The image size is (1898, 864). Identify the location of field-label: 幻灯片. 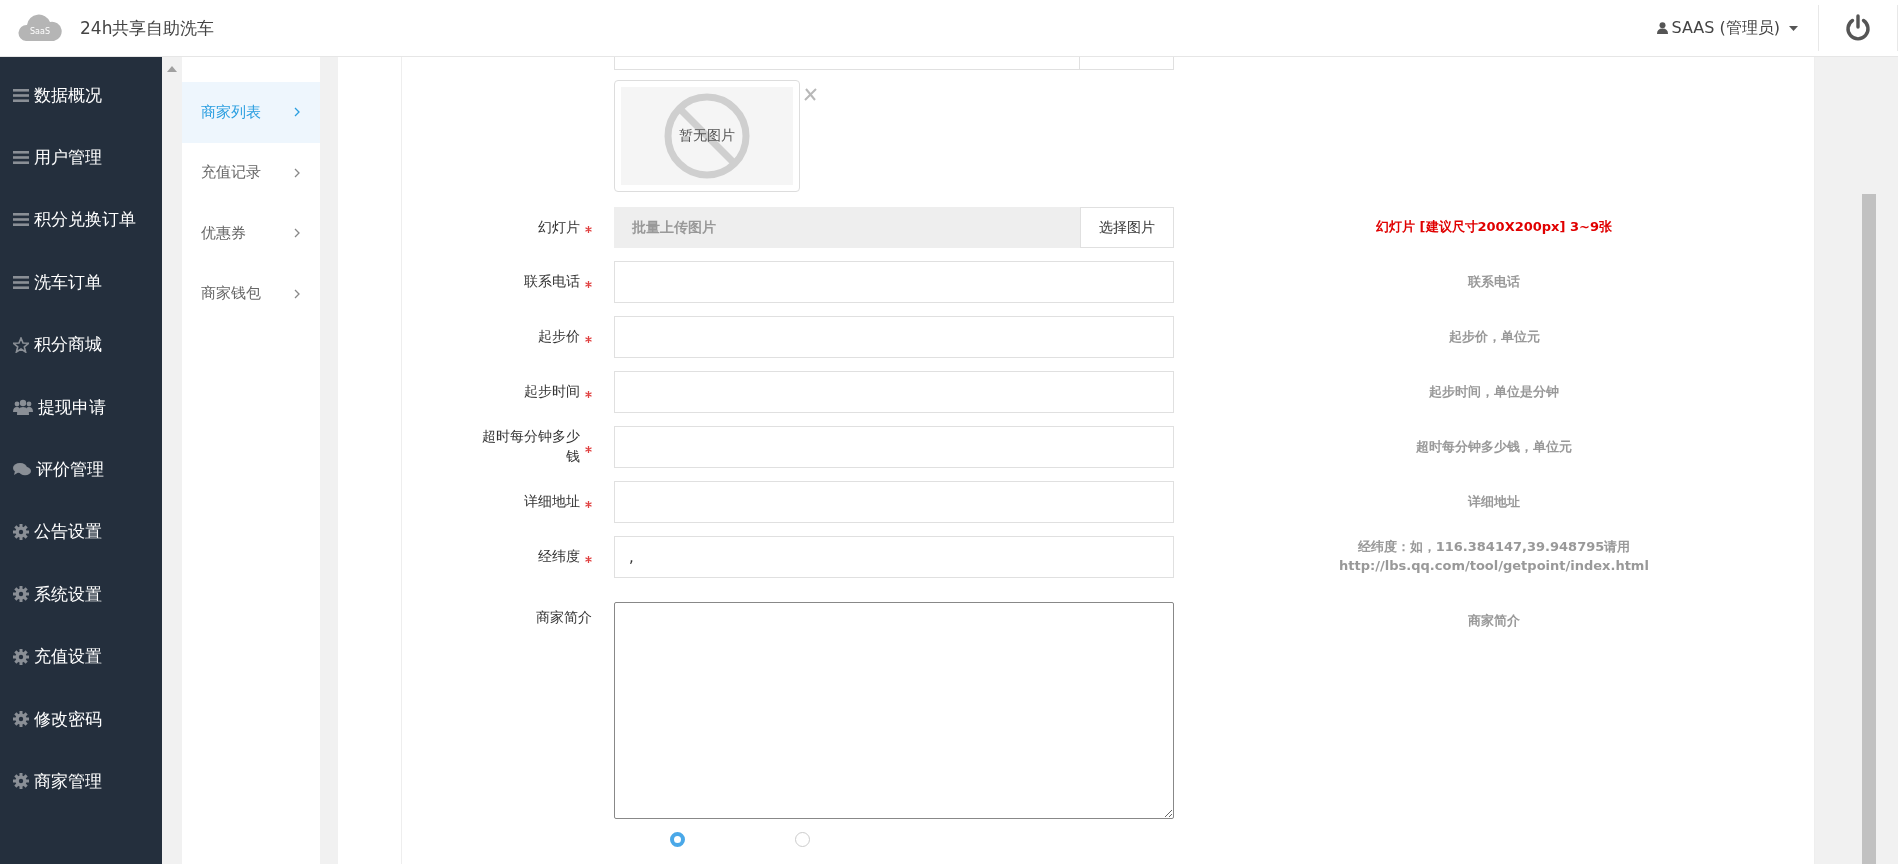
(559, 227).